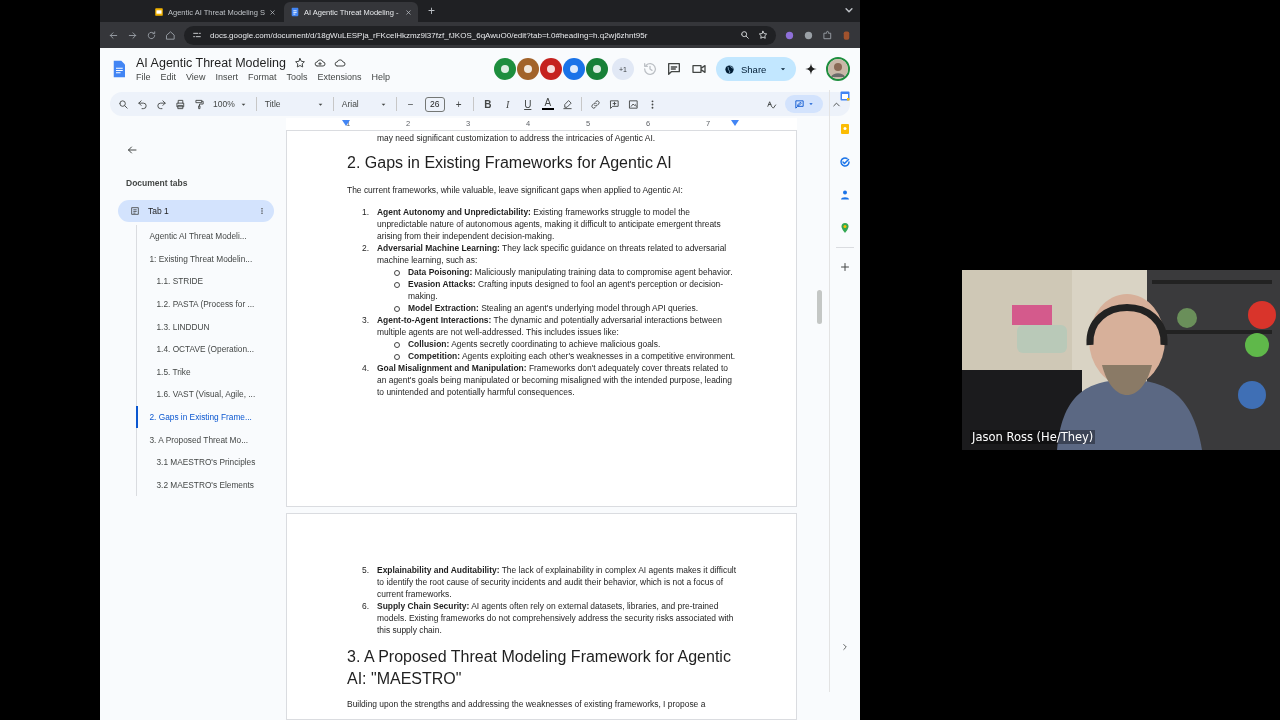 This screenshot has height=720, width=1280. Describe the element at coordinates (557, 582) in the screenshot. I see `list-item-text: Explainability and Auditability: The lack of explainability in complex AI agents makes it difficult to identify the root cause of security incidents and audit their behavior, which is not a focus of current frameworks.` at that location.